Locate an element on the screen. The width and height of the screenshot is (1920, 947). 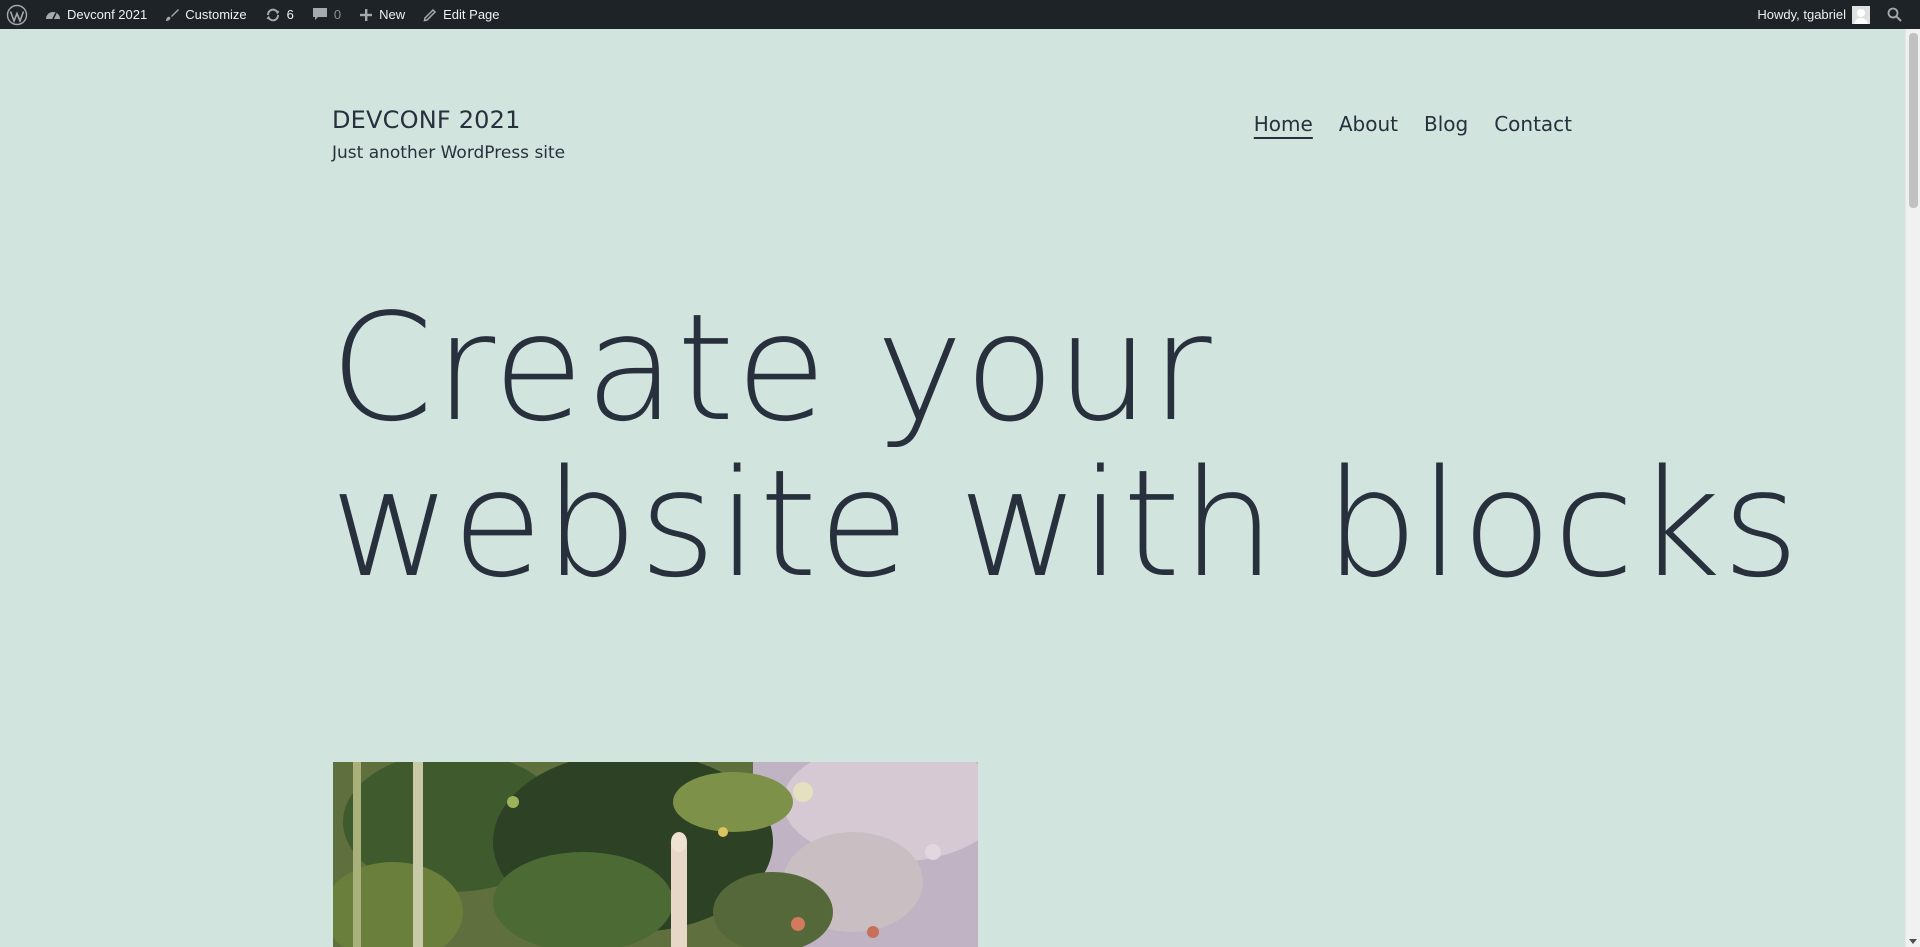
comments-link: 0 is located at coordinates (326, 14).